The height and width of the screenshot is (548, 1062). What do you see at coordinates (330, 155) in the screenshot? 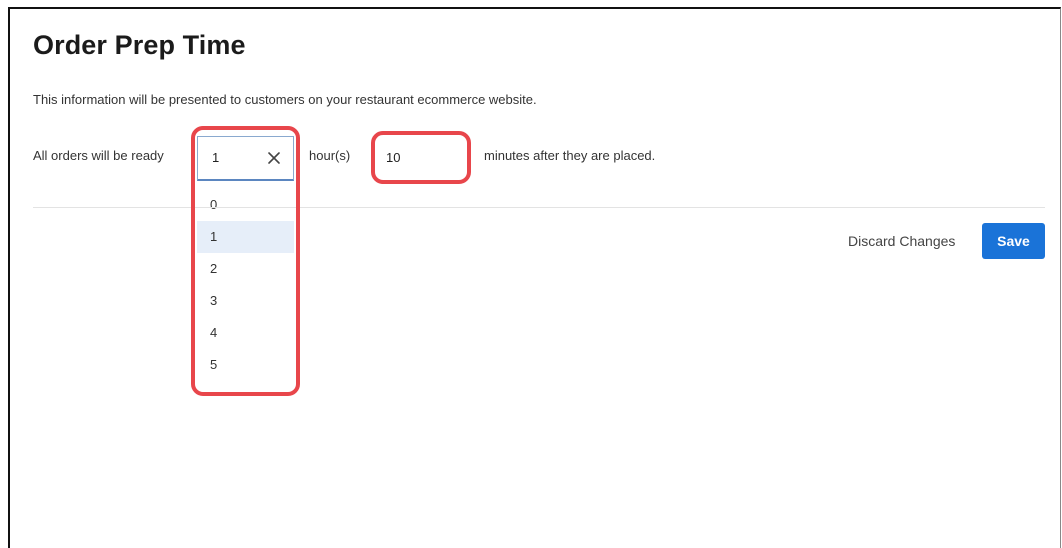
I see `hours-unit-label: hour(s)` at bounding box center [330, 155].